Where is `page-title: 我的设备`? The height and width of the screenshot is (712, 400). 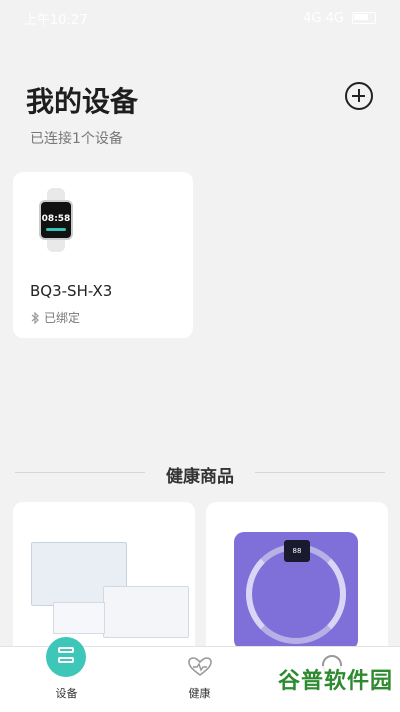 page-title: 我的设备 is located at coordinates (82, 101).